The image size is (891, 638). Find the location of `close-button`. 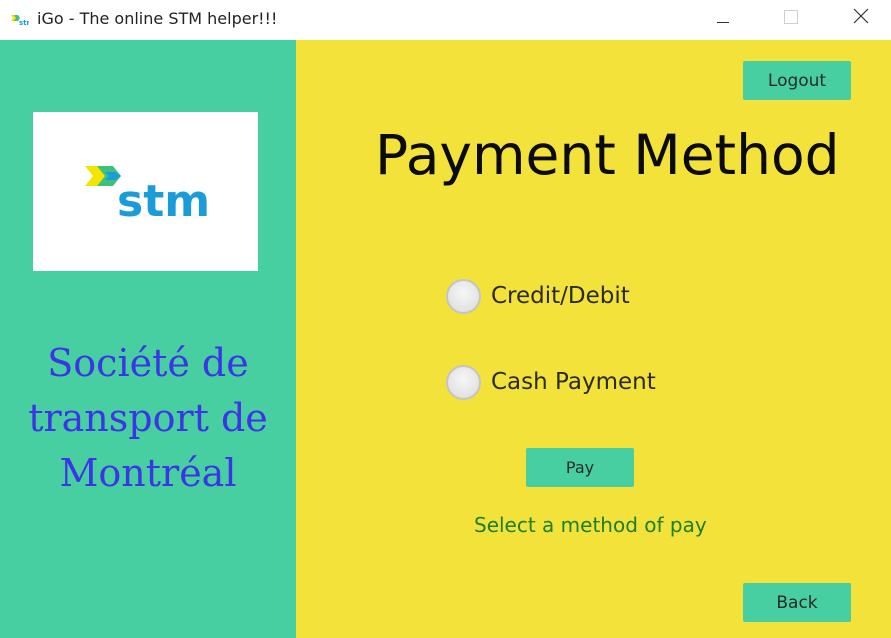

close-button is located at coordinates (858, 18).